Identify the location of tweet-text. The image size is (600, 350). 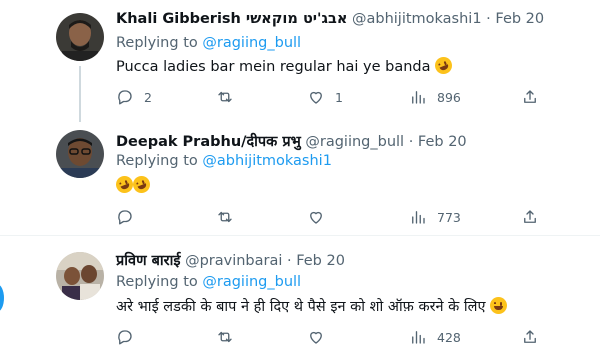
(133, 184).